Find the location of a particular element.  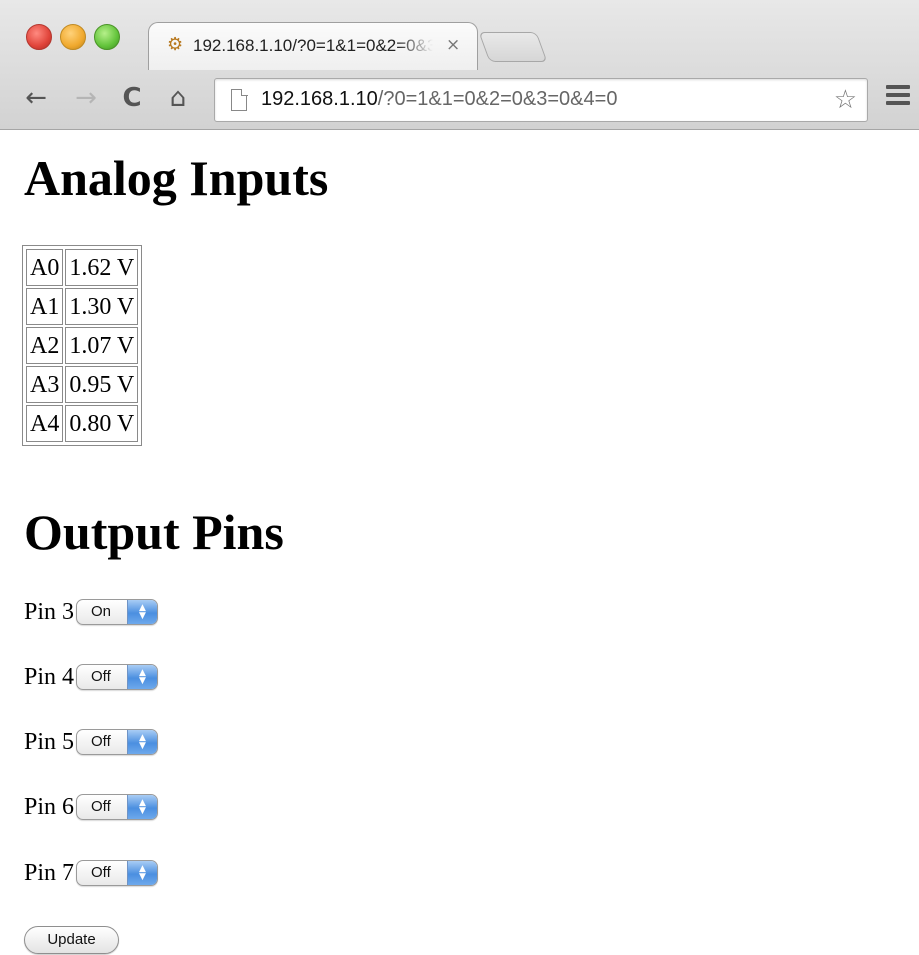

pin-5-select: Off ▲ ▼ is located at coordinates (117, 742).